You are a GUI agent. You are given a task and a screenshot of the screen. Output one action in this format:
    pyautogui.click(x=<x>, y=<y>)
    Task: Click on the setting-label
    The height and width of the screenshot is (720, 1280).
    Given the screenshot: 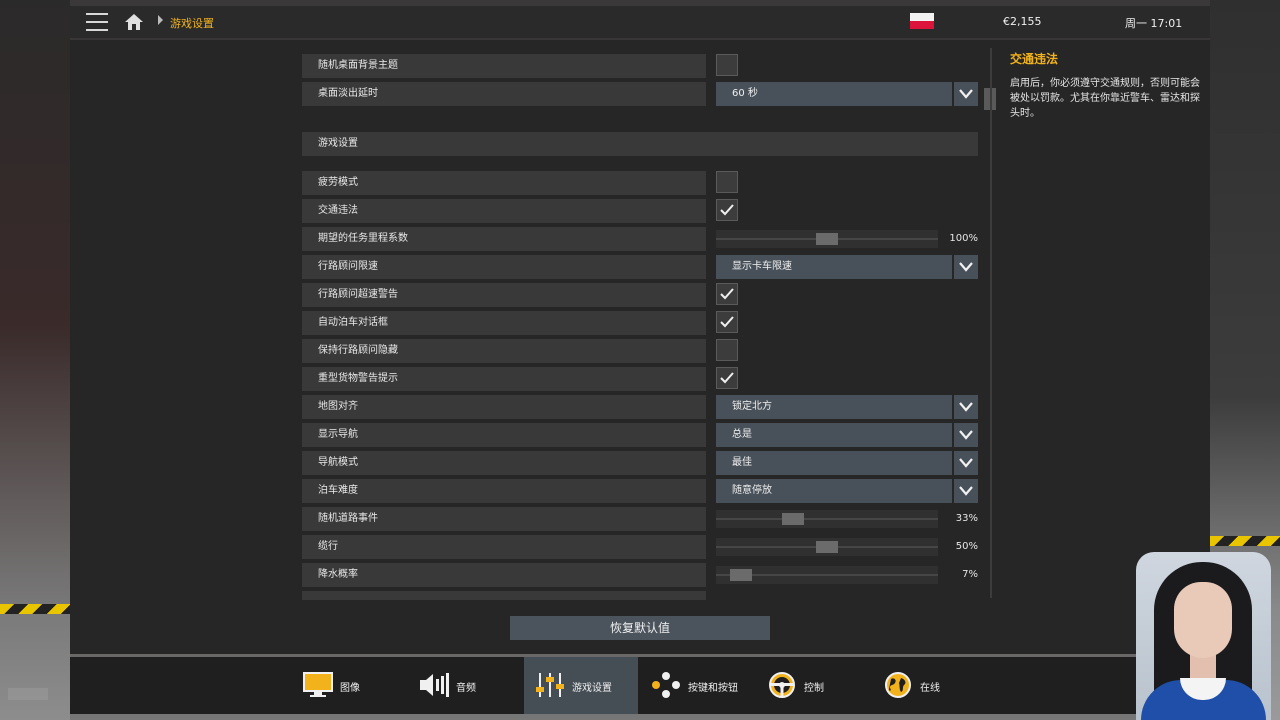 What is the action you would take?
    pyautogui.click(x=504, y=595)
    